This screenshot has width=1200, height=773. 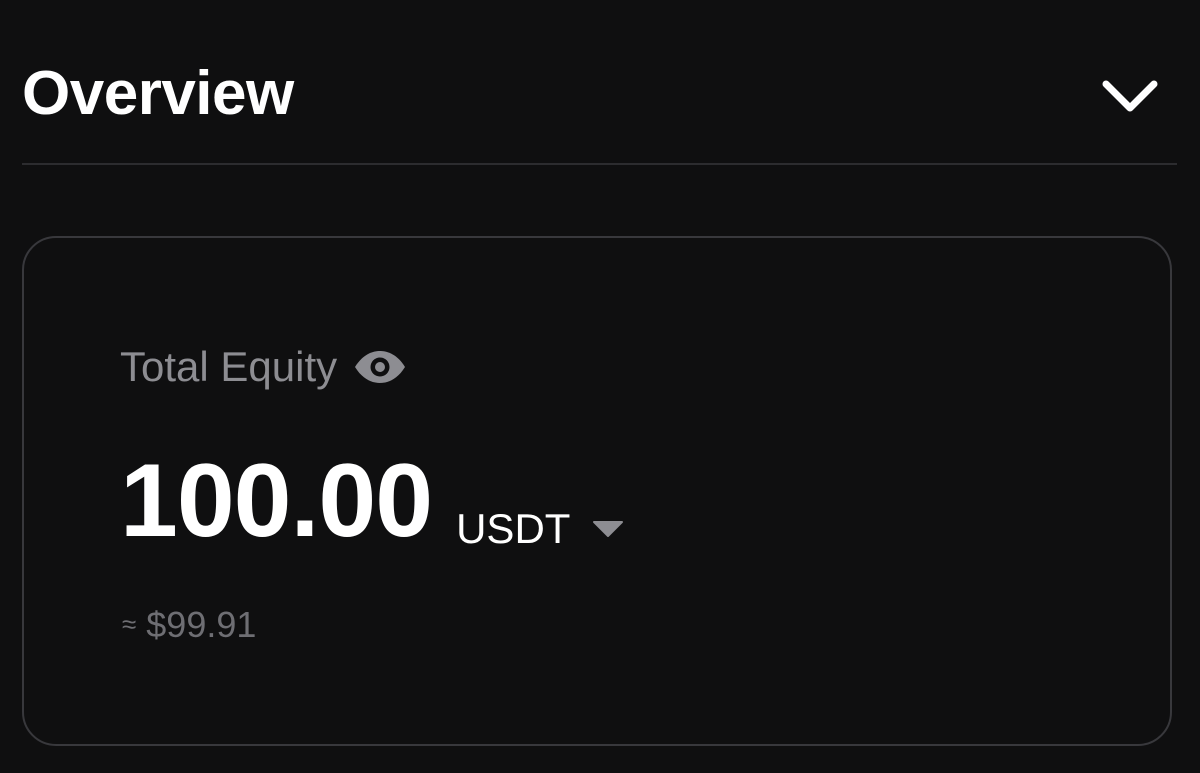 What do you see at coordinates (599, 164) in the screenshot?
I see `header-divider` at bounding box center [599, 164].